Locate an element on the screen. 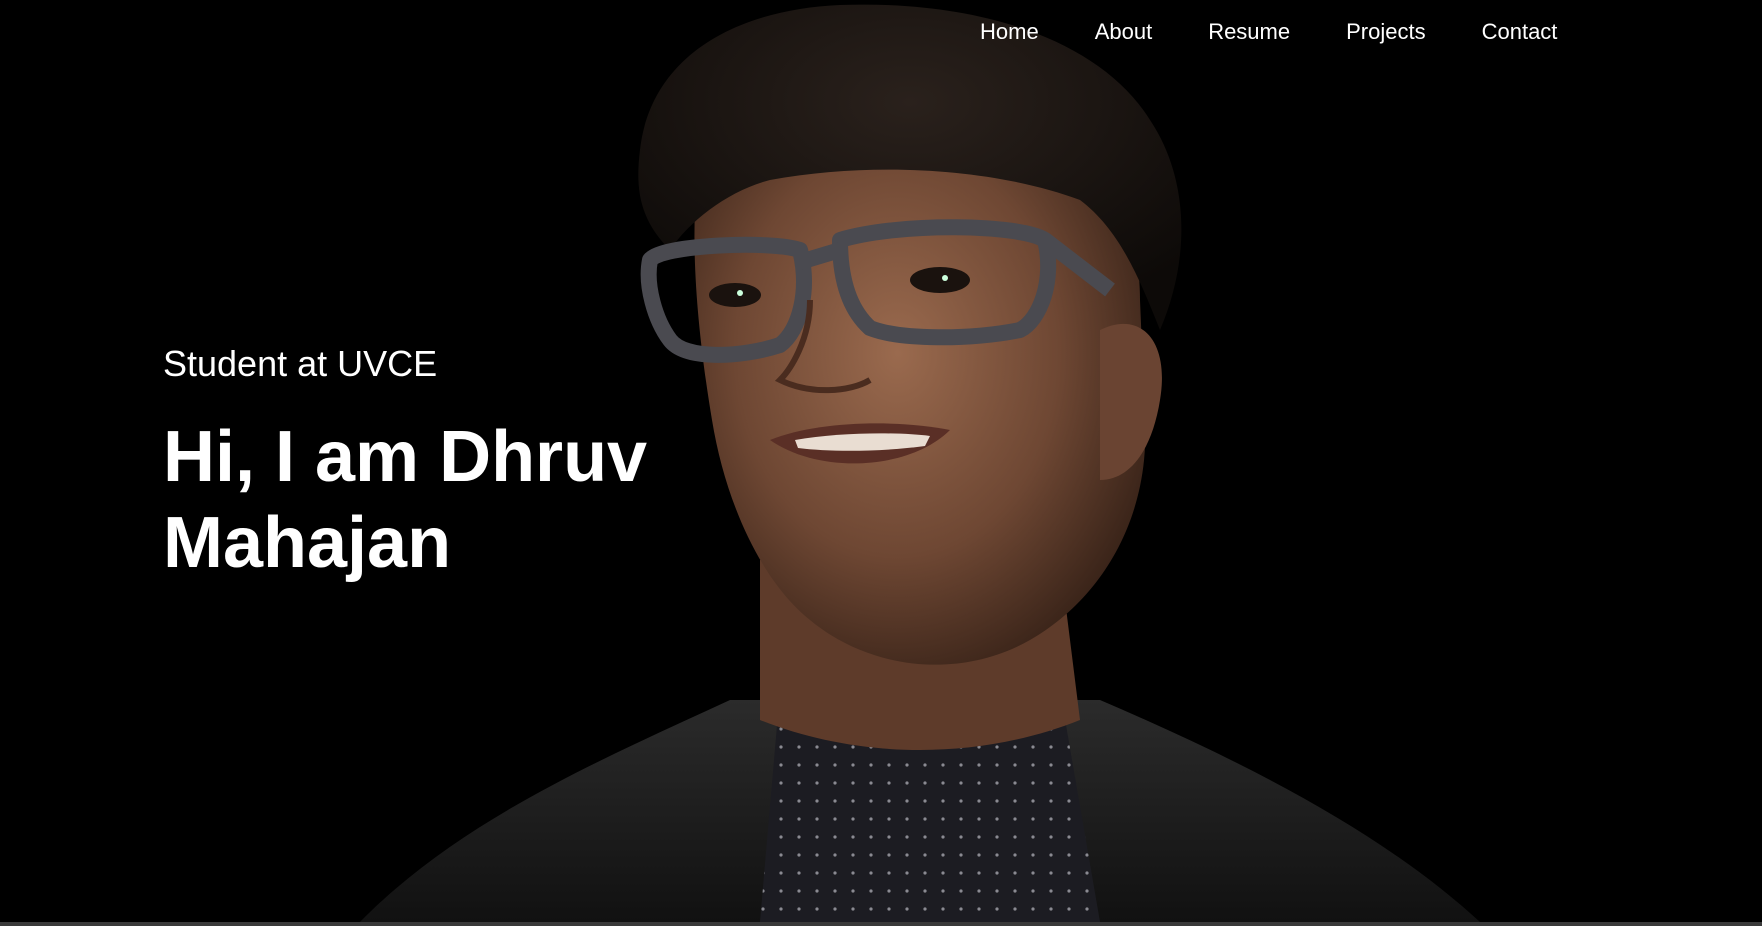 The height and width of the screenshot is (926, 1762). hero-headline: Hi, I am Dhruv Mahajan is located at coordinates (405, 500).